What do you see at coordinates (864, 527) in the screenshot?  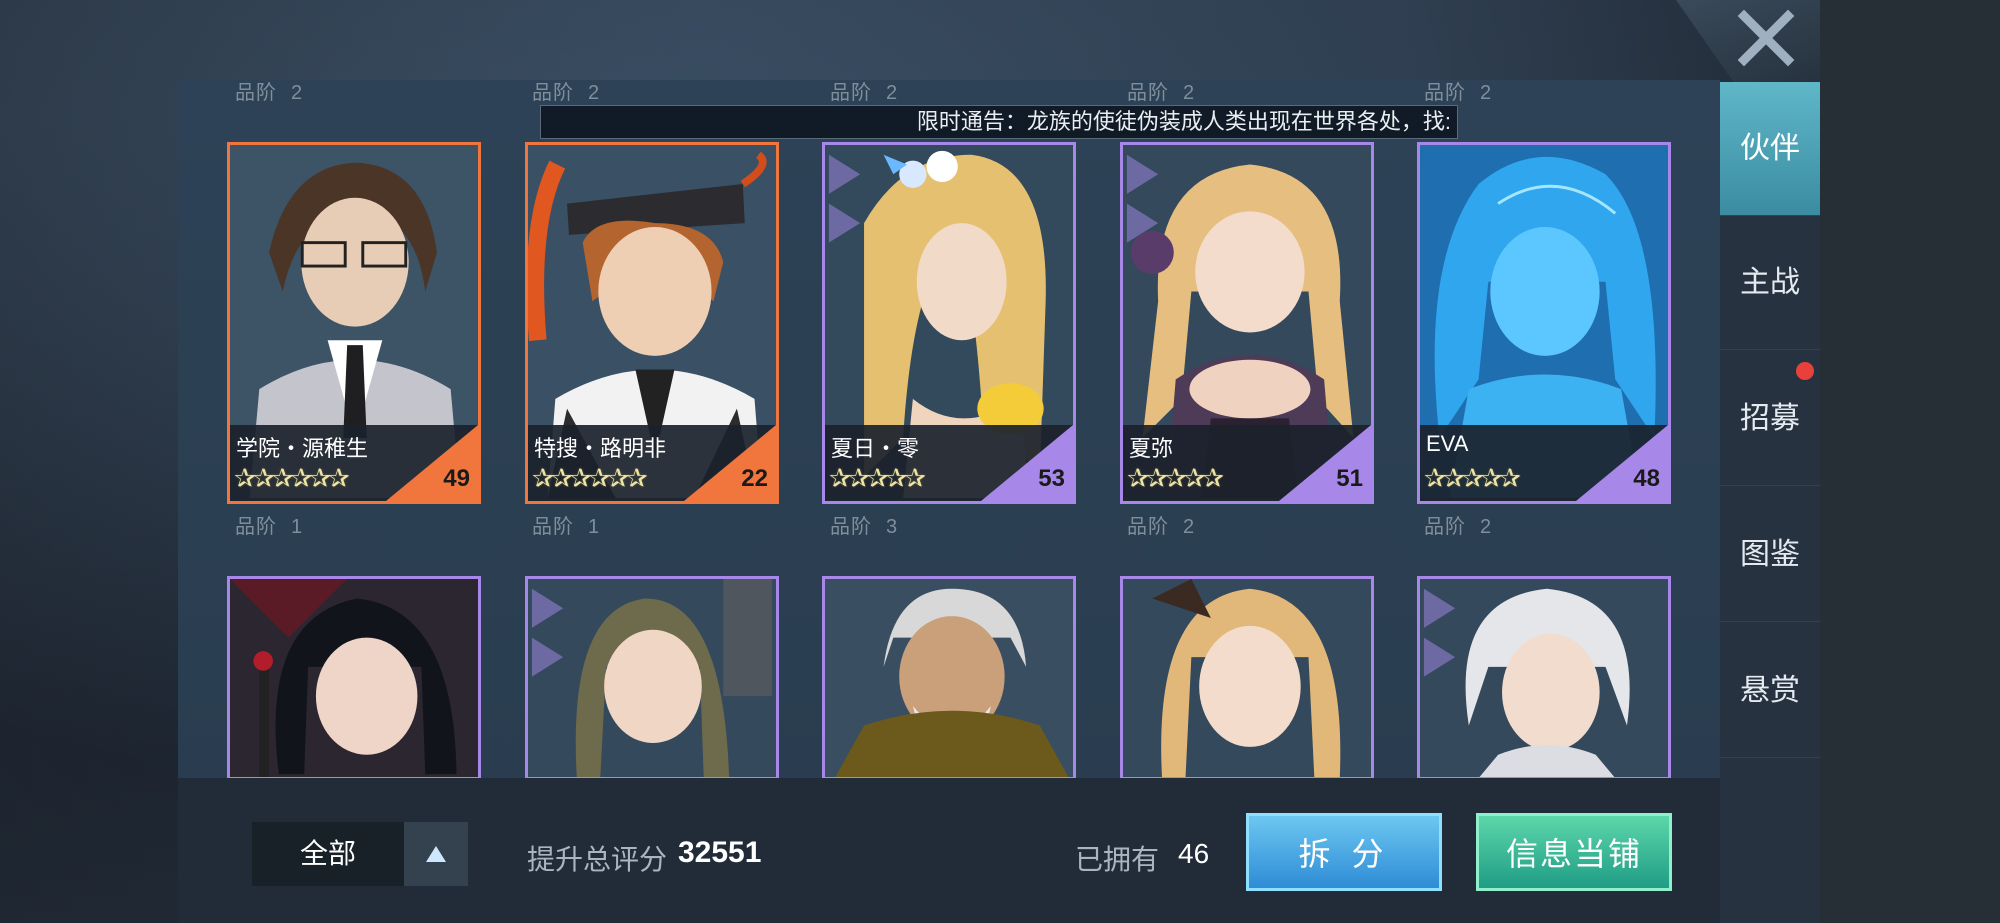 I see `grade-label: 品阶 3` at bounding box center [864, 527].